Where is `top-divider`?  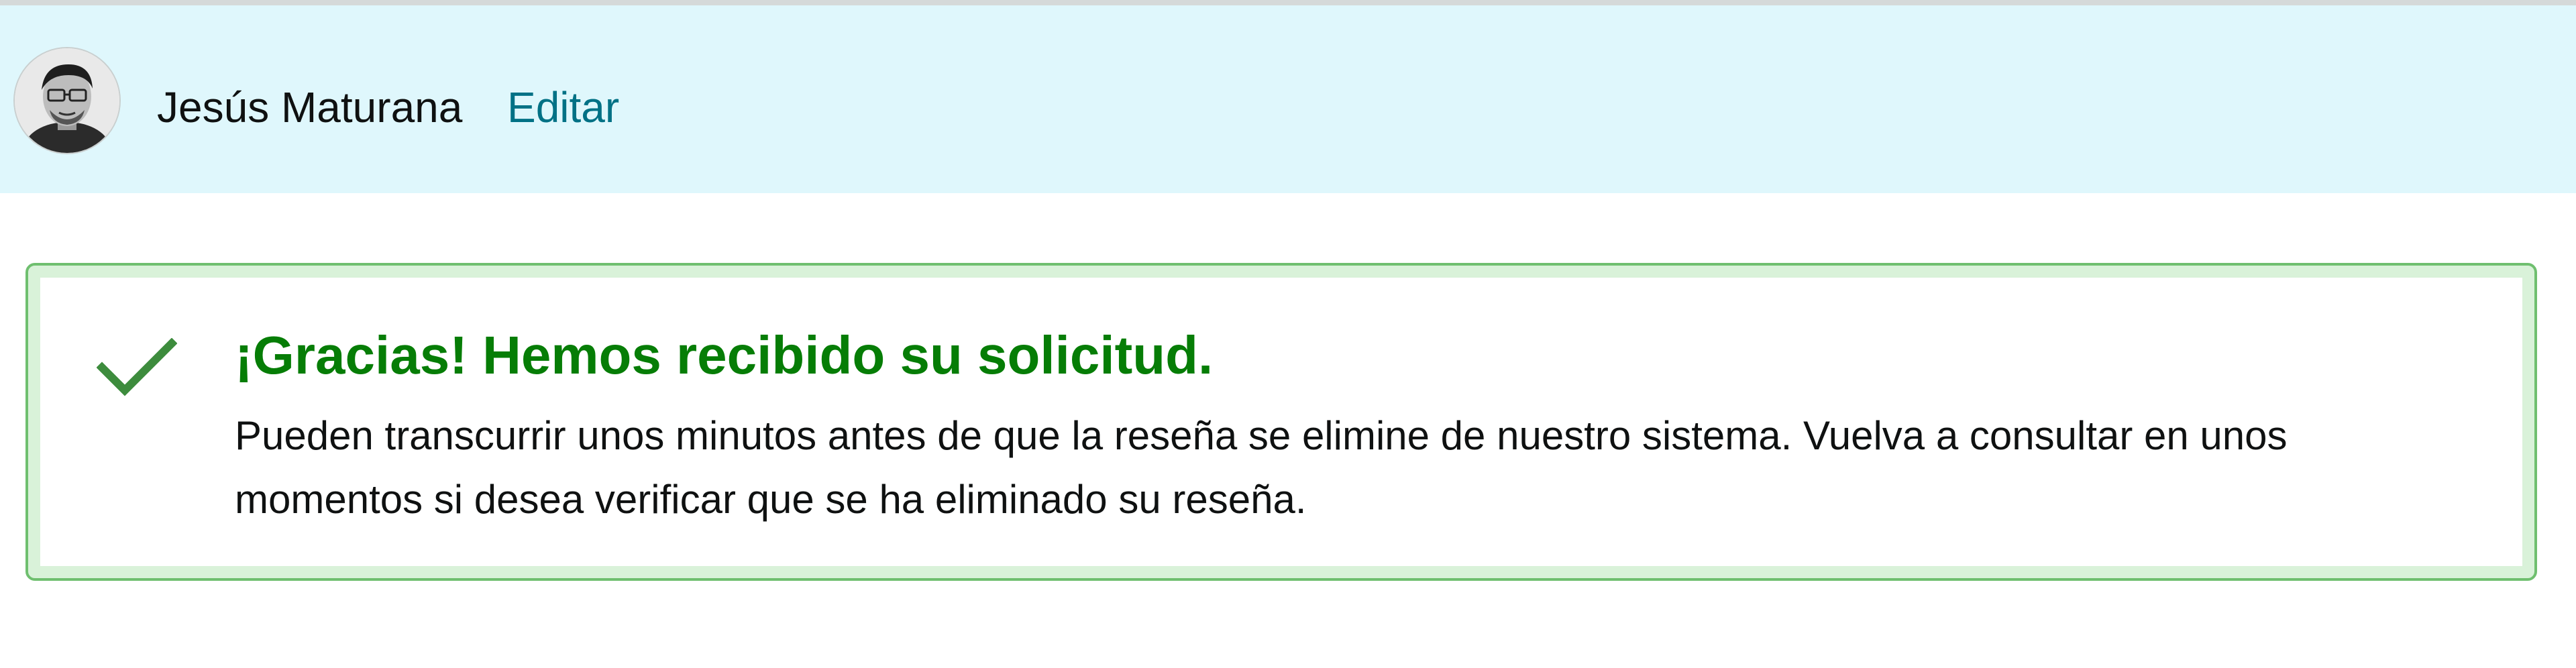
top-divider is located at coordinates (1288, 2).